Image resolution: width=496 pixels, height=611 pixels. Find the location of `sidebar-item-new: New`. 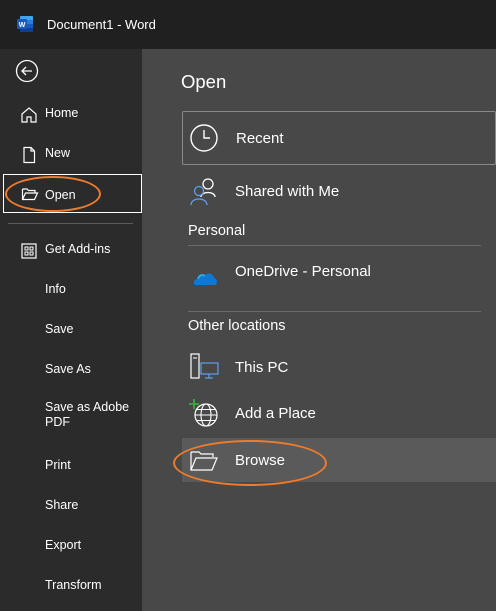

sidebar-item-new: New is located at coordinates (71, 154).